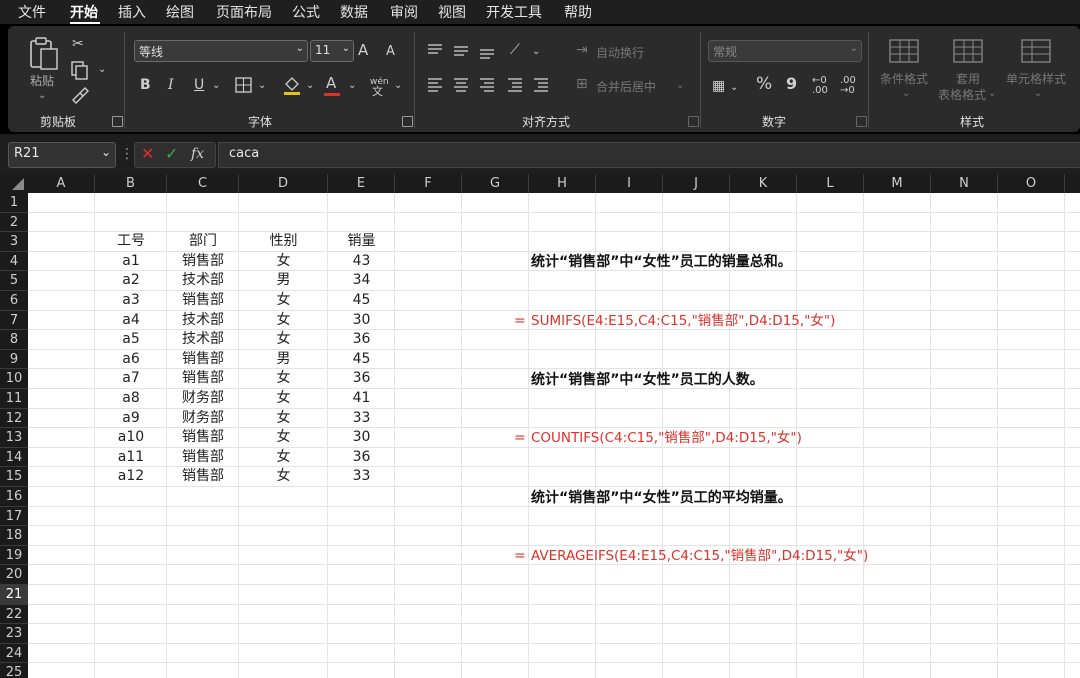 The height and width of the screenshot is (678, 1080). I want to click on cell-dept: 财务部, so click(203, 399).